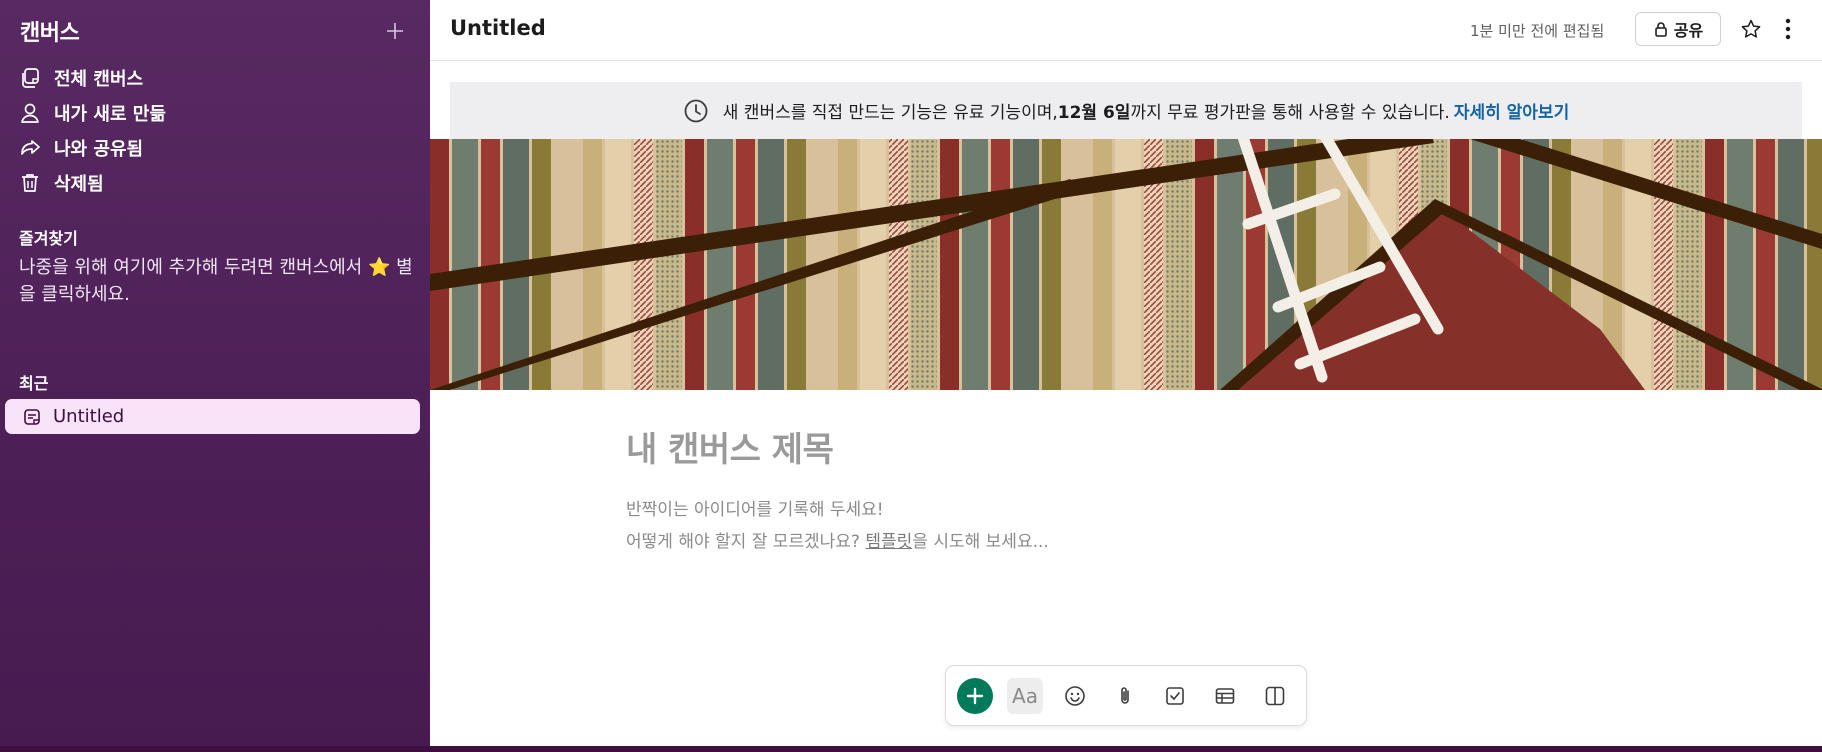 The width and height of the screenshot is (1822, 752). Describe the element at coordinates (888, 542) in the screenshot. I see `template-link: 템플릿` at that location.